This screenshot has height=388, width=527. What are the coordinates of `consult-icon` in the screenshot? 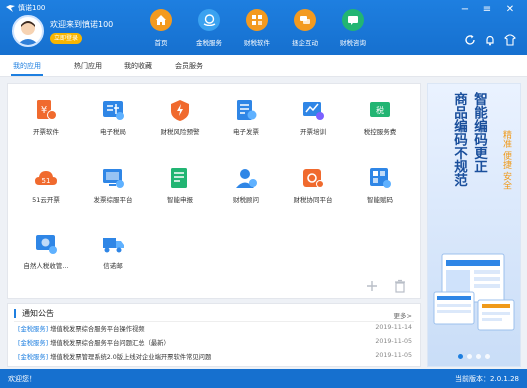 It's located at (353, 20).